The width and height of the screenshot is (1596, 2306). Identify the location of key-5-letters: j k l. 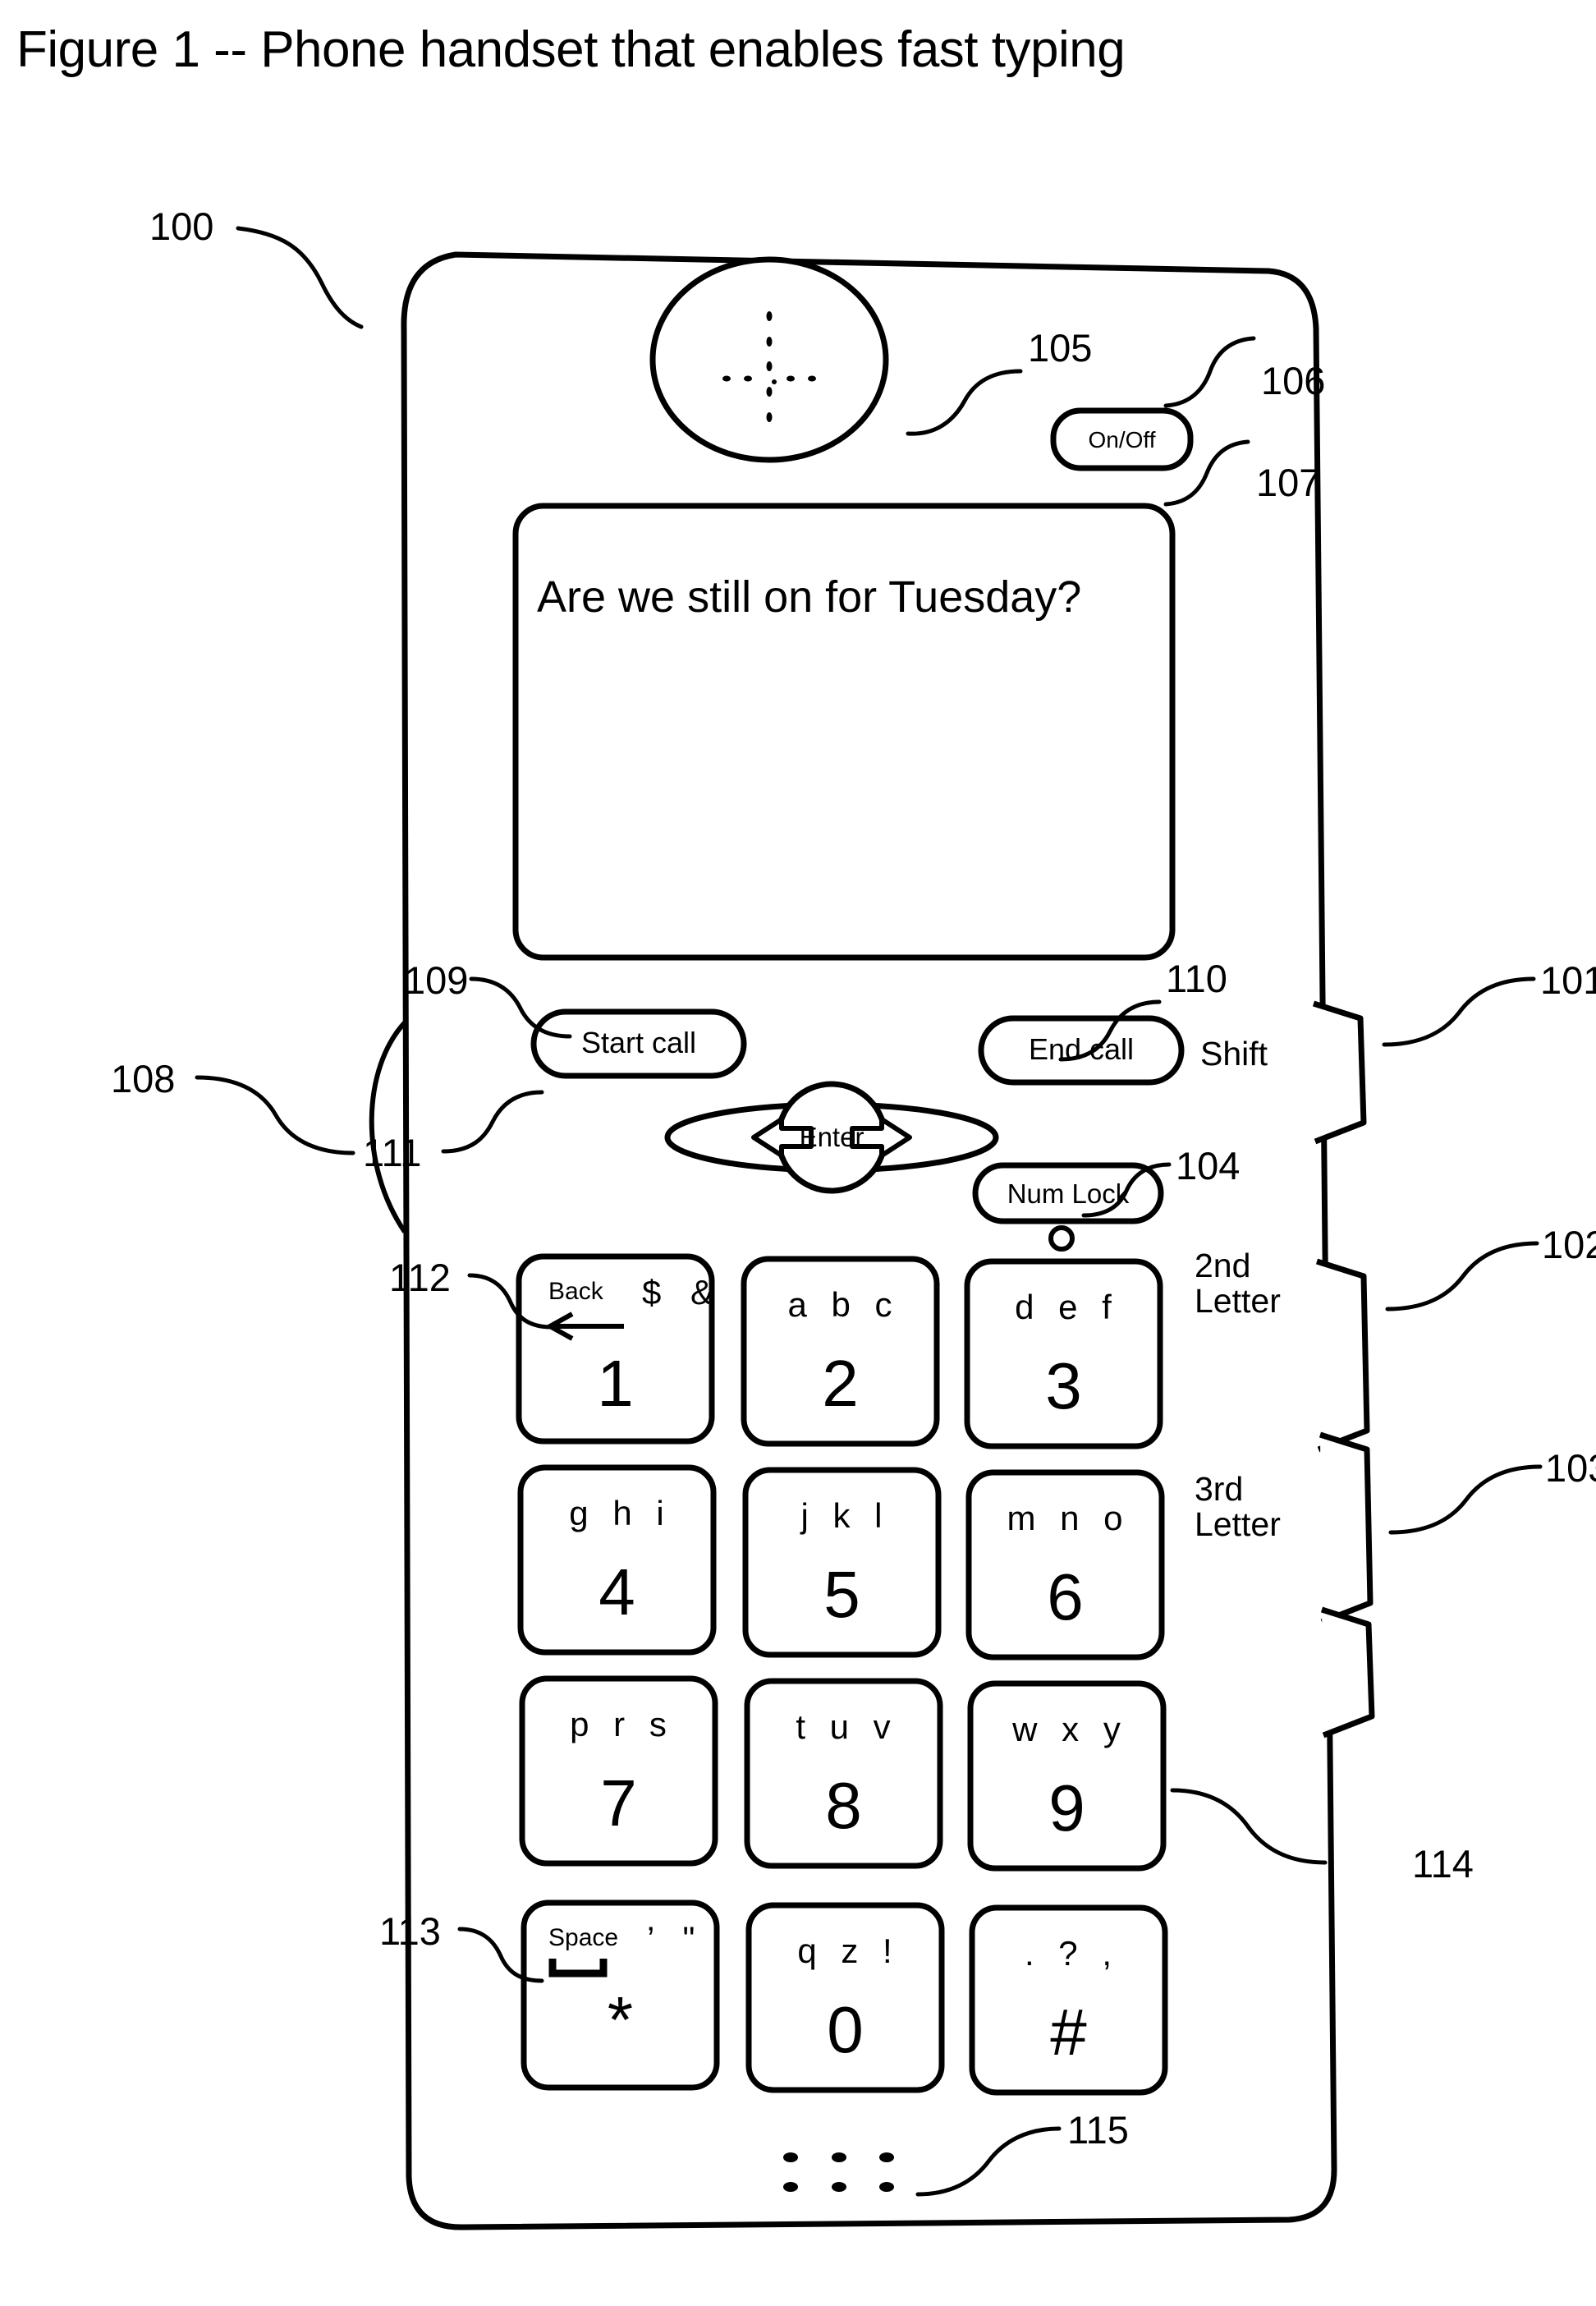
(845, 1516).